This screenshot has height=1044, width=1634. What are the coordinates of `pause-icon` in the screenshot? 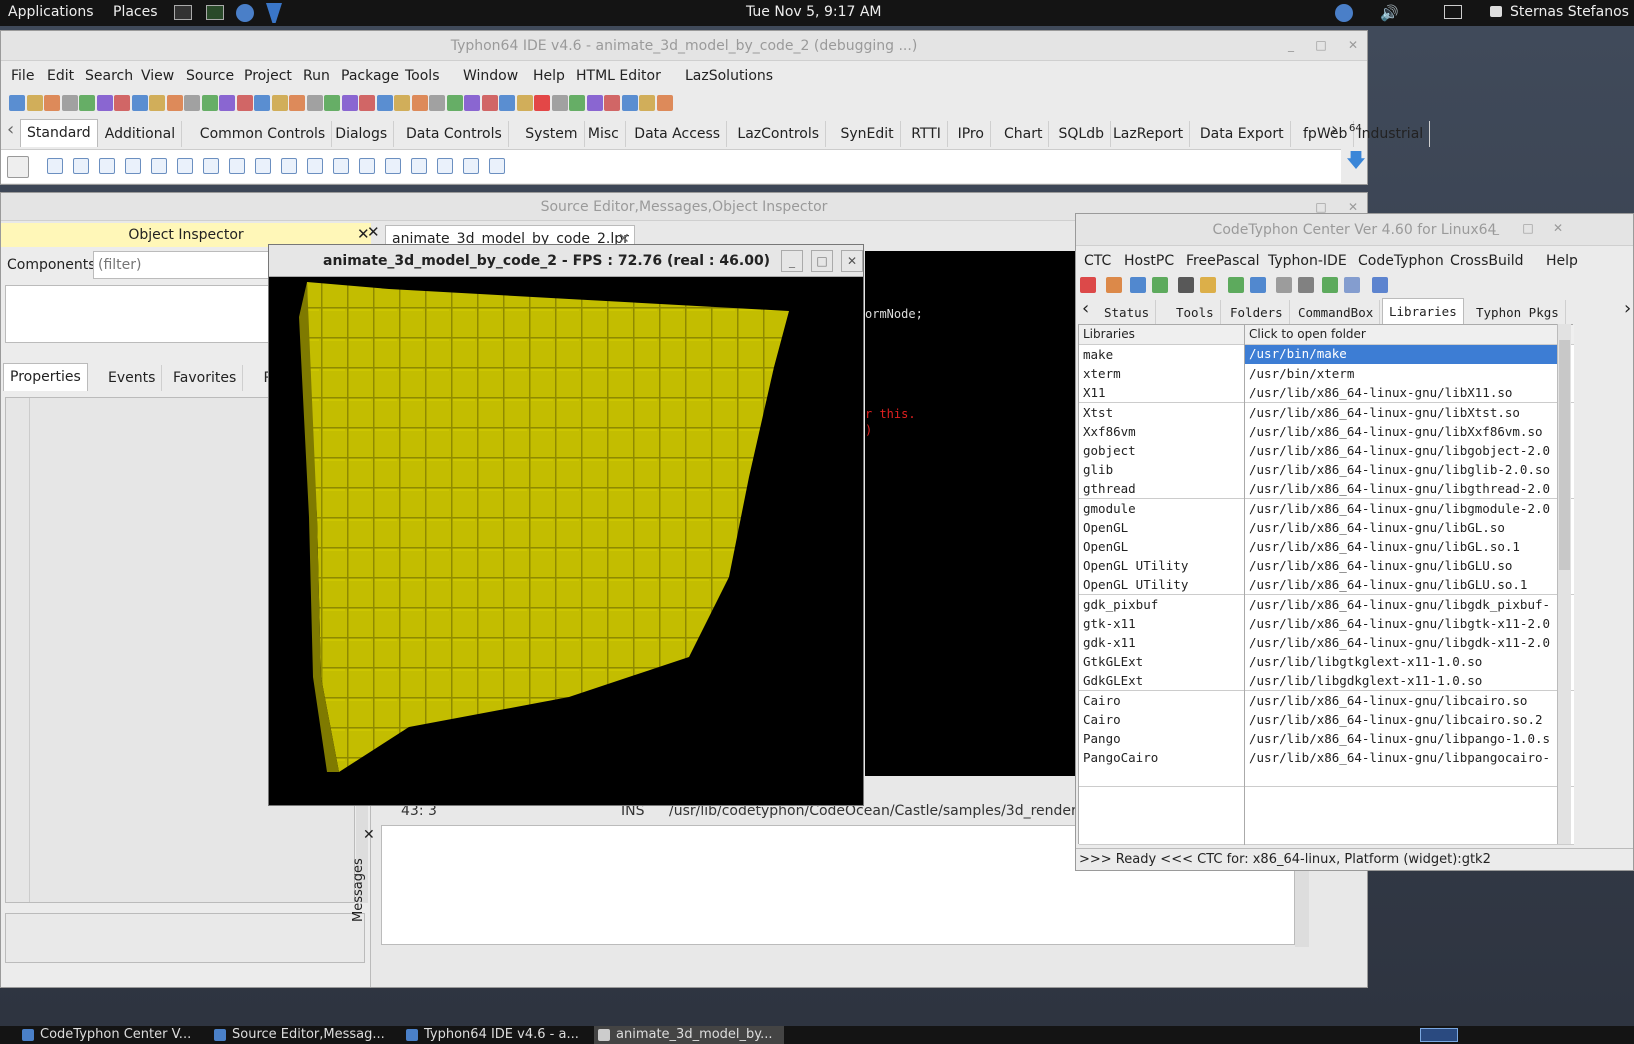 It's located at (524, 103).